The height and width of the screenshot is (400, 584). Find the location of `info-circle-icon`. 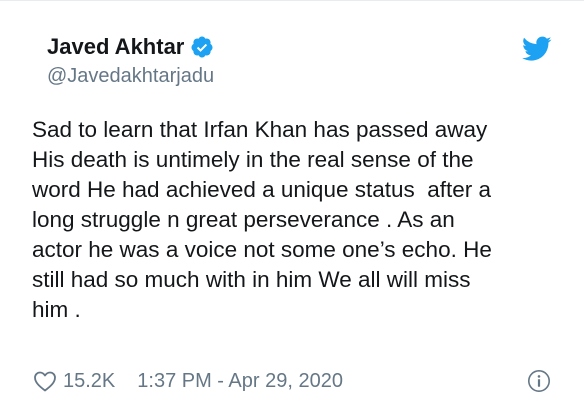

info-circle-icon is located at coordinates (539, 381).